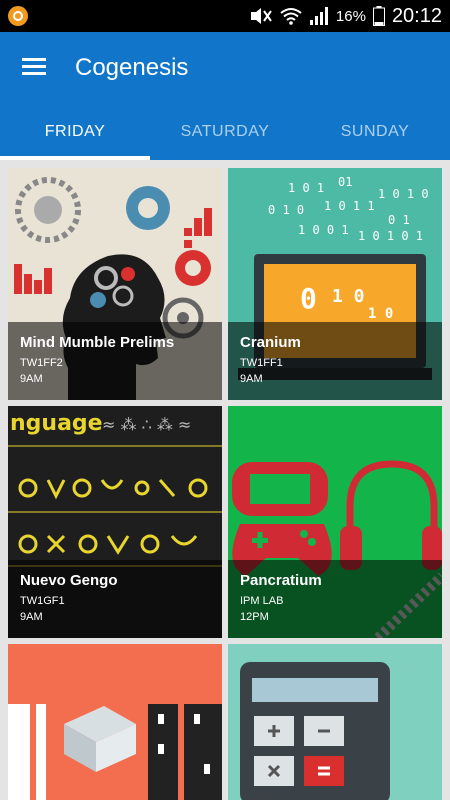 The image size is (450, 800). Describe the element at coordinates (35, 66) in the screenshot. I see `hamburger-menu-icon` at that location.